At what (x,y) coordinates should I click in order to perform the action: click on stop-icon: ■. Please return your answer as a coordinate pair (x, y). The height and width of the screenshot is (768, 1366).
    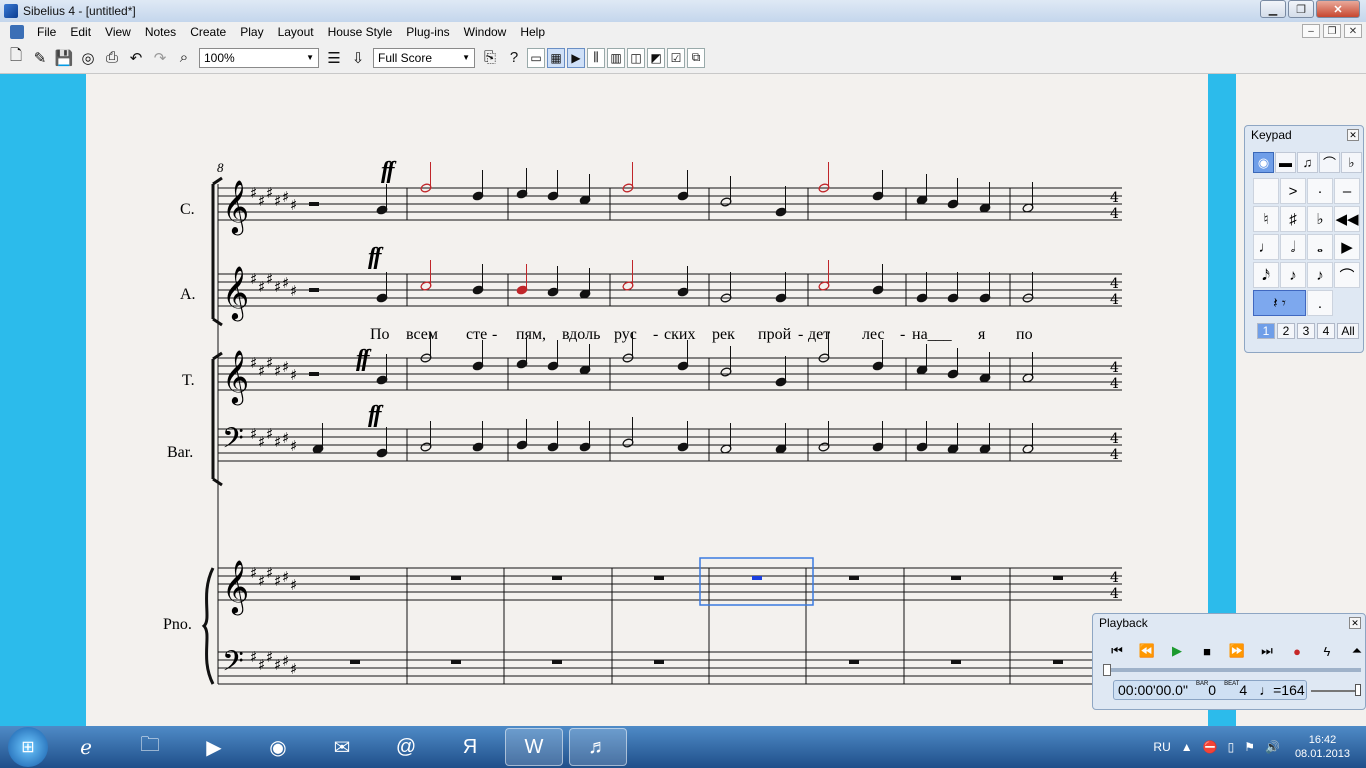
    Looking at the image, I should click on (1207, 651).